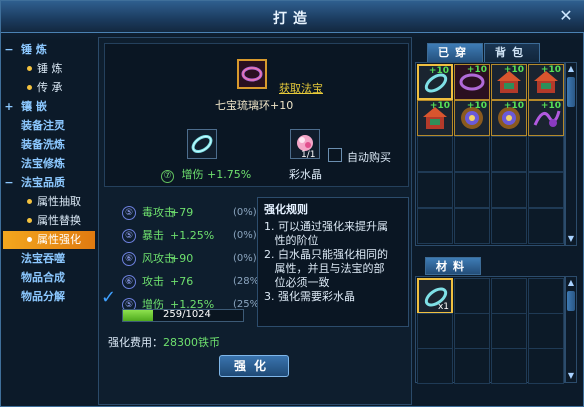 This screenshot has height=407, width=584. What do you see at coordinates (49, 107) in the screenshot?
I see `sidebar-item: + 镶 嵌` at bounding box center [49, 107].